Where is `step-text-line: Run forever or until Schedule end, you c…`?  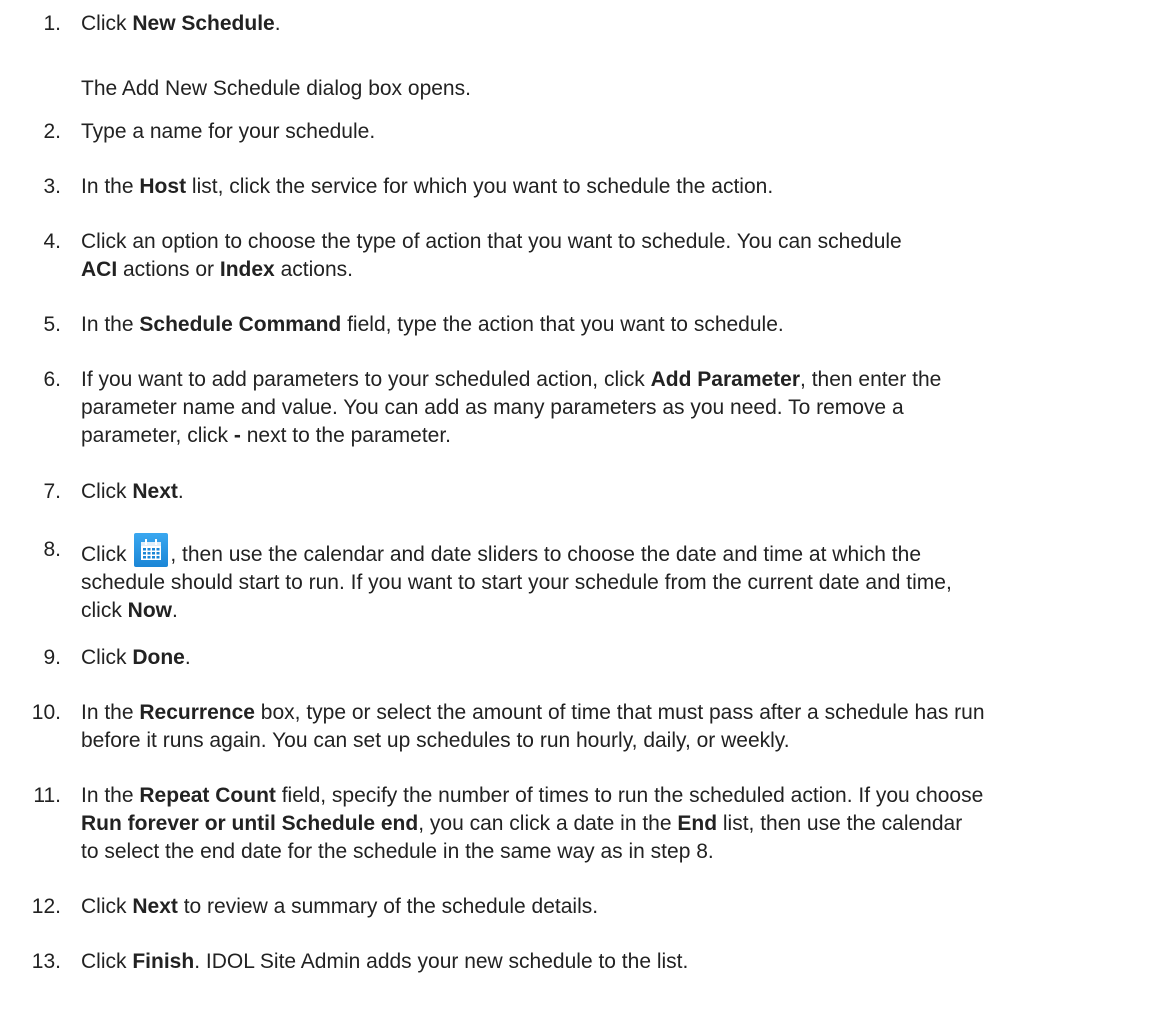
step-text-line: Run forever or until Schedule end, you c… is located at coordinates (618, 824).